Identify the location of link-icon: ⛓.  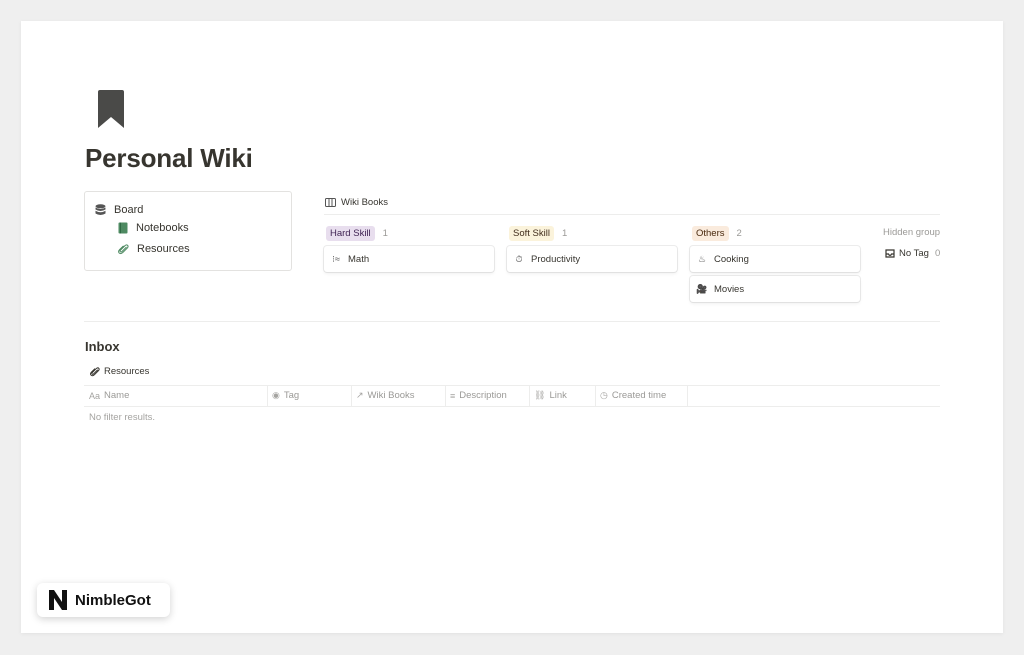
(540, 395).